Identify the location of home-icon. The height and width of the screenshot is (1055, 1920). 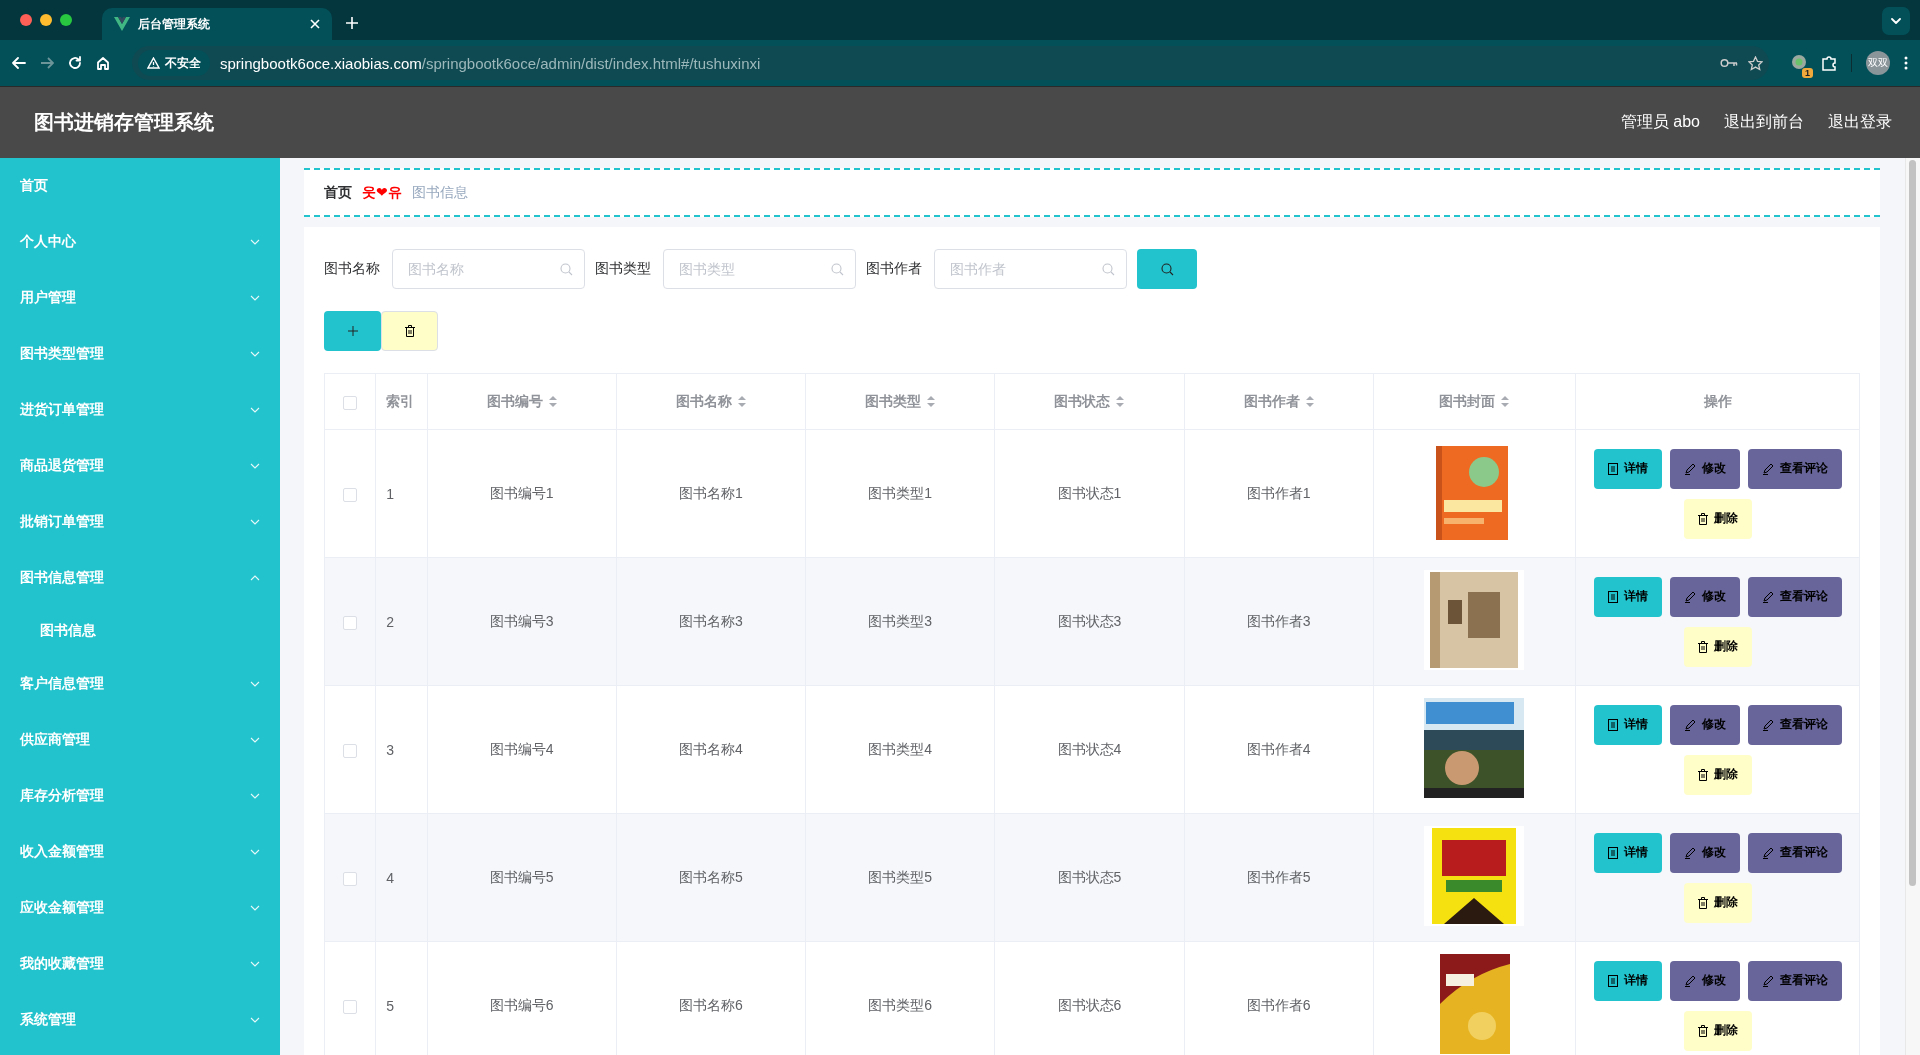
(103, 63).